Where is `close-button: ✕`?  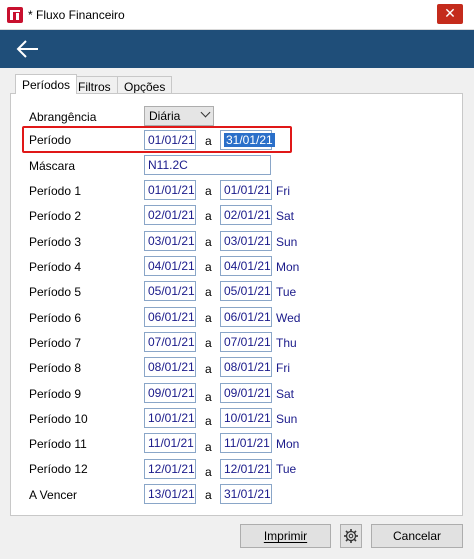
close-button: ✕ is located at coordinates (450, 14).